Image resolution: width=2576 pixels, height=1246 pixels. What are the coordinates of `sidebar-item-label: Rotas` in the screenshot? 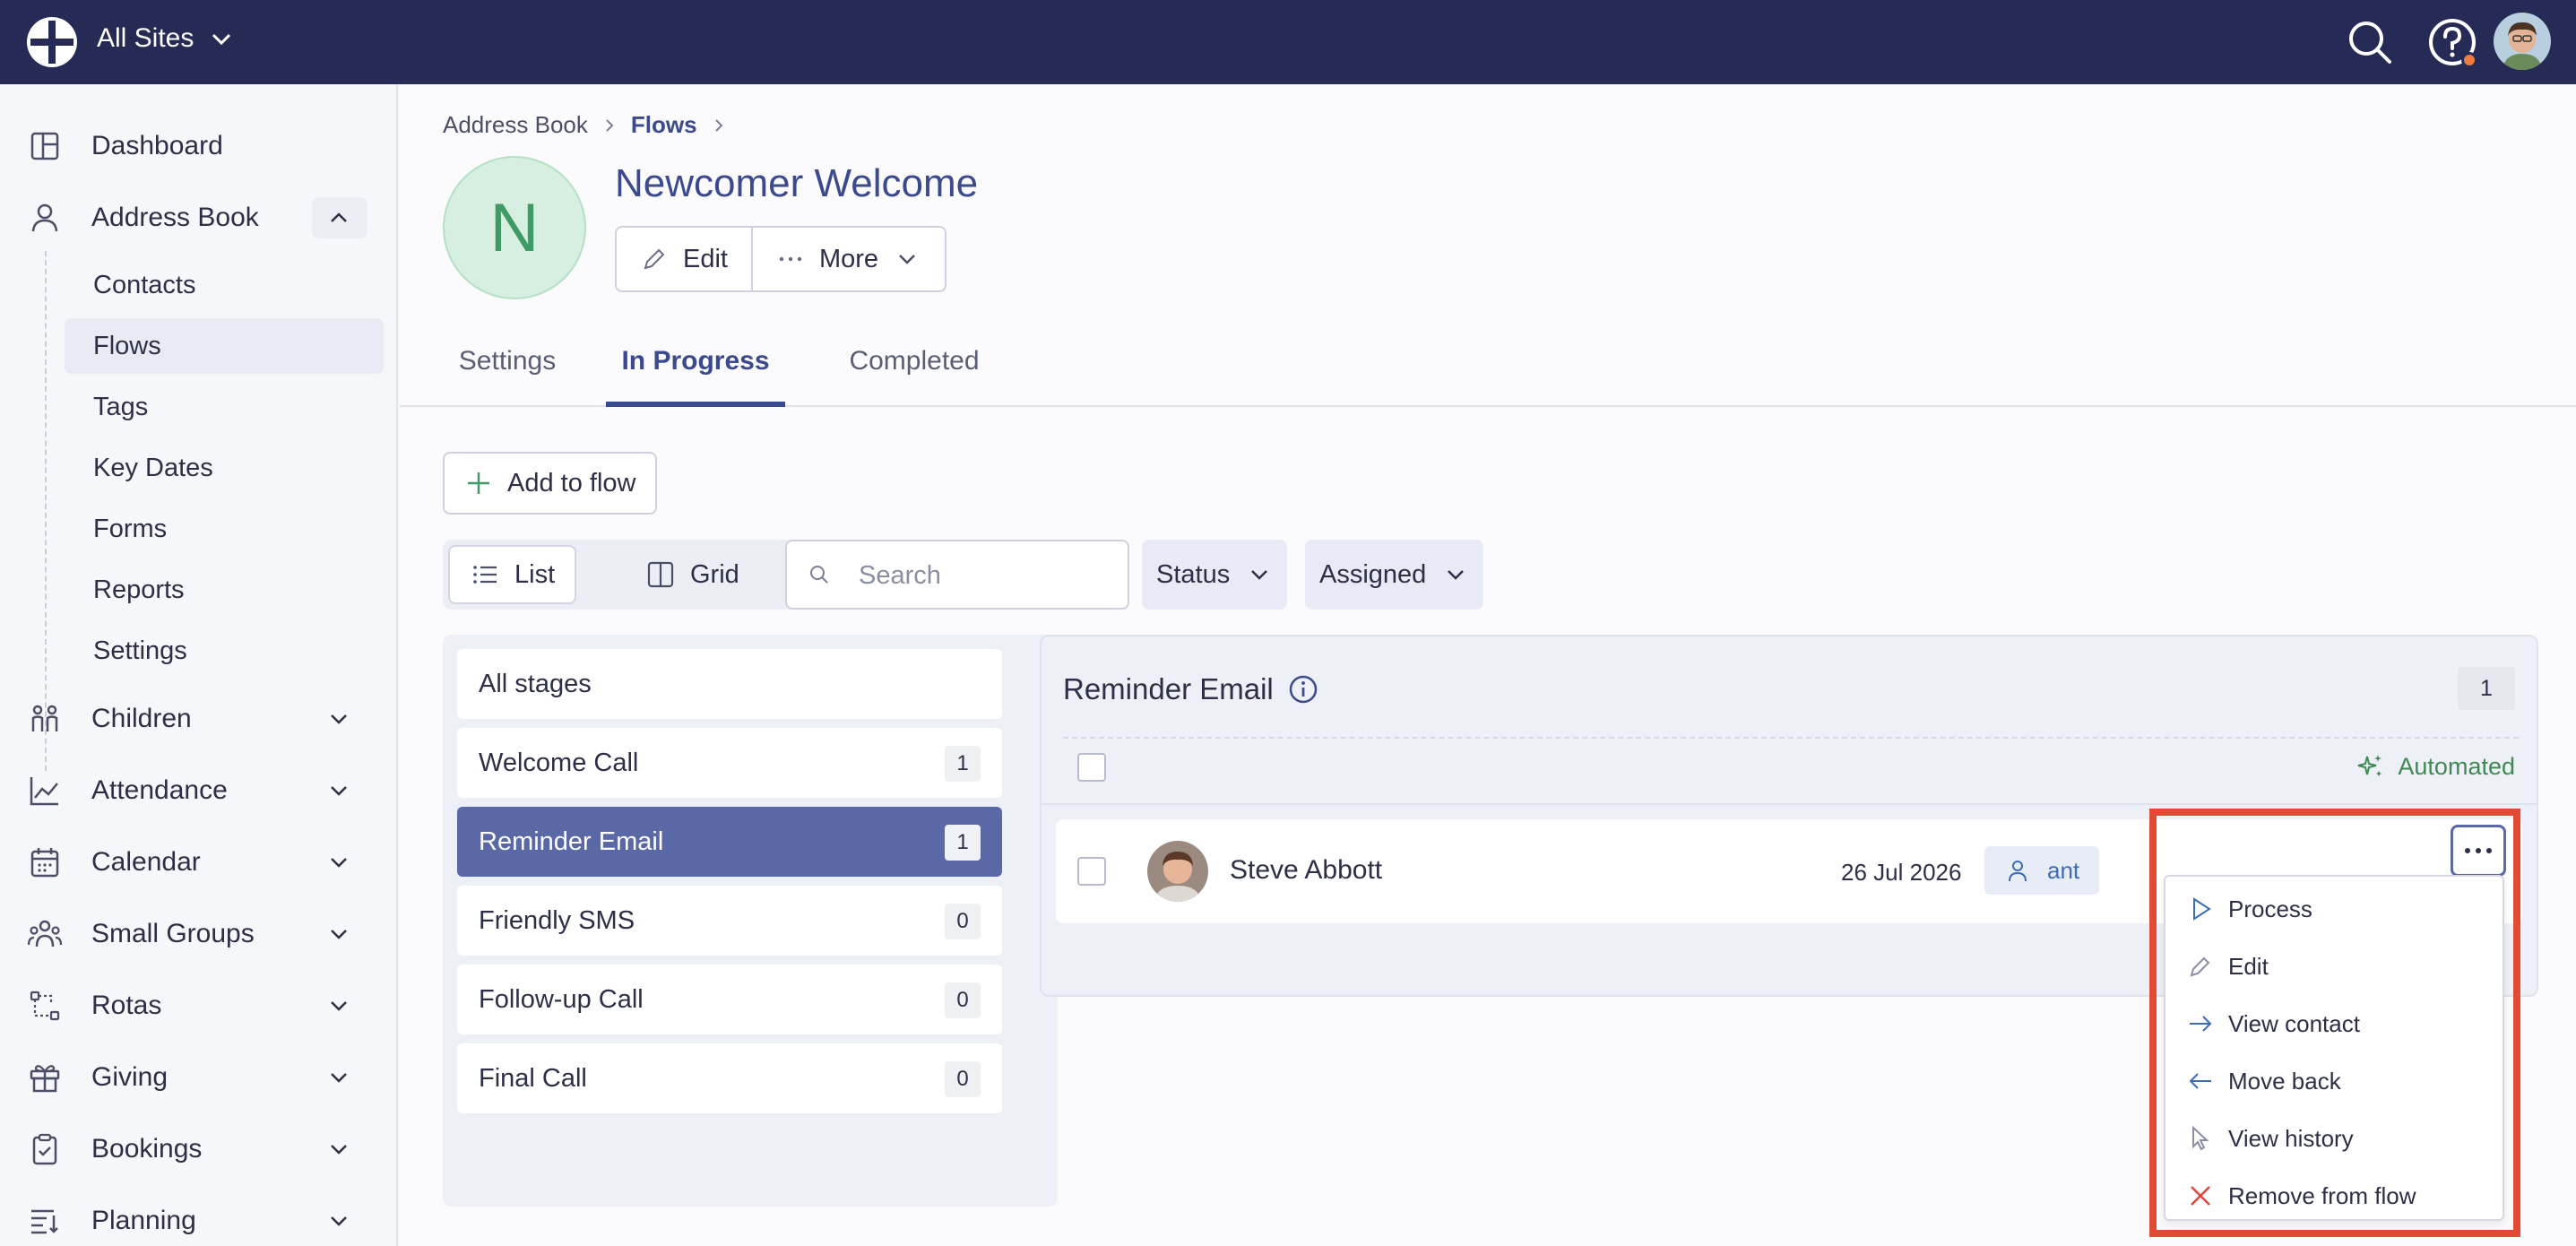 It's located at (126, 1005).